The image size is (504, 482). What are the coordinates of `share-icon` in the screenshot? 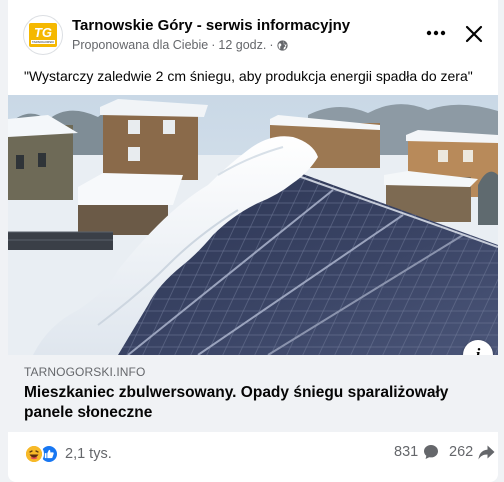 It's located at (486, 452).